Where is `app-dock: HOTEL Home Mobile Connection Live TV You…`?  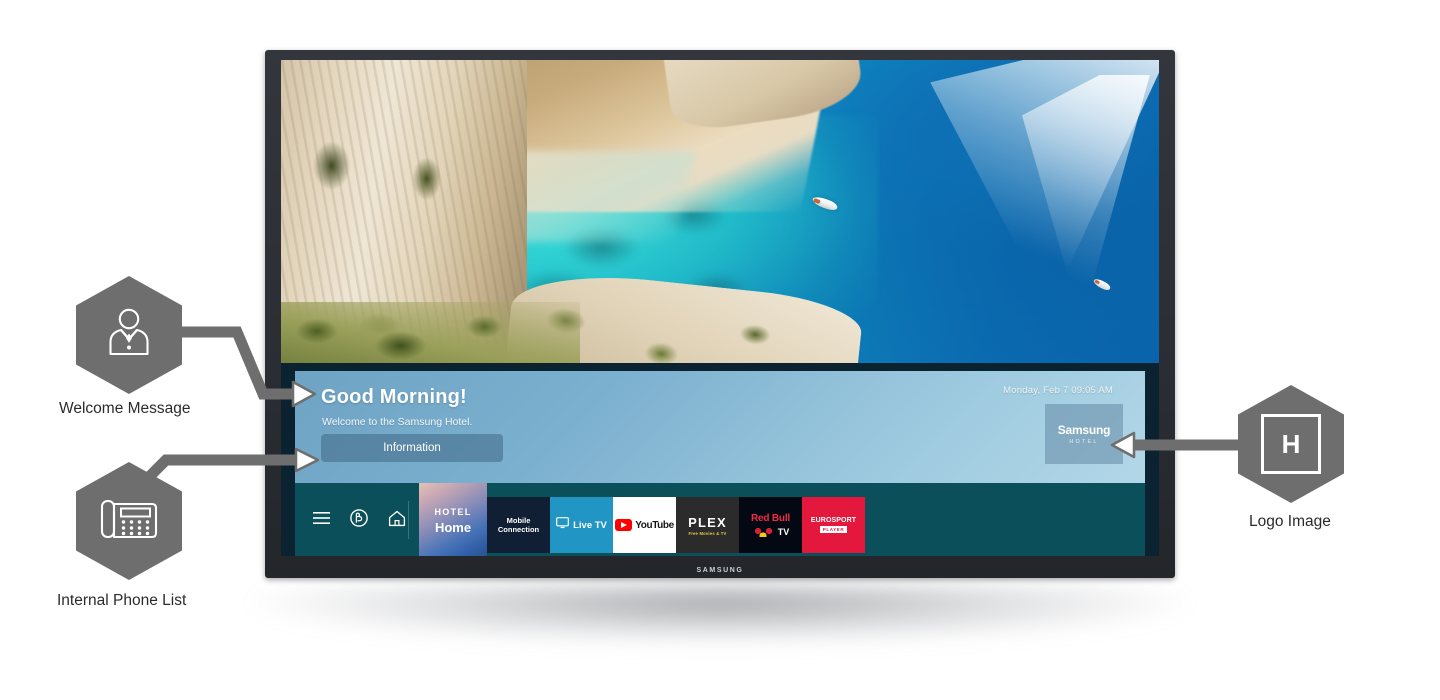 app-dock: HOTEL Home Mobile Connection Live TV You… is located at coordinates (720, 519).